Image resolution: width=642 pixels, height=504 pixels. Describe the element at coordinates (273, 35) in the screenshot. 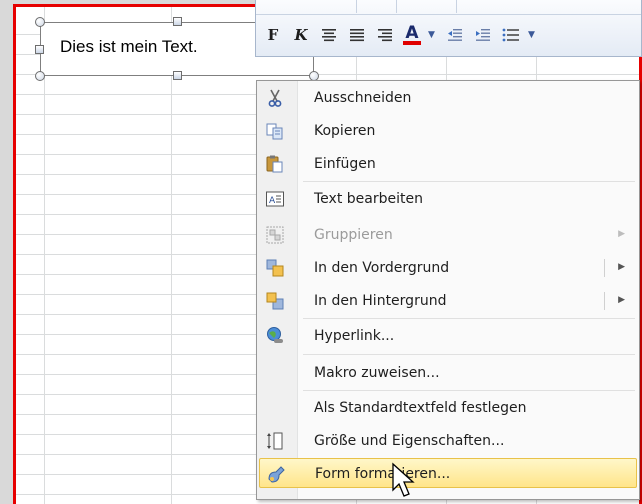

I see `bold-button: F` at that location.